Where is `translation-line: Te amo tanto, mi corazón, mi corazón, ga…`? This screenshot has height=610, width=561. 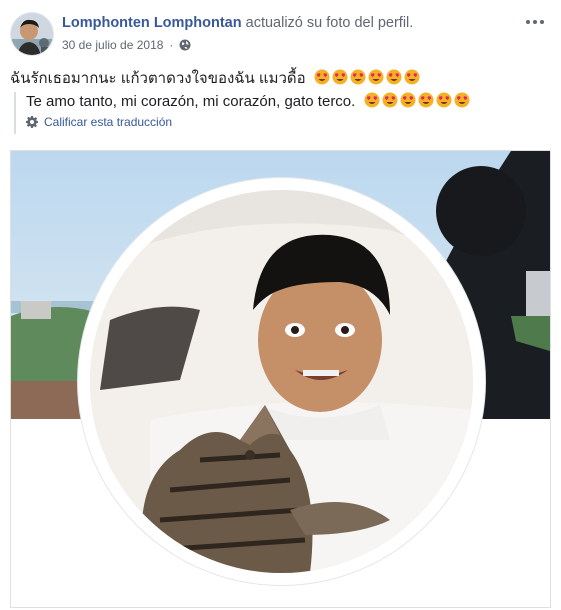
translation-line: Te amo tanto, mi corazón, mi corazón, ga… is located at coordinates (248, 101).